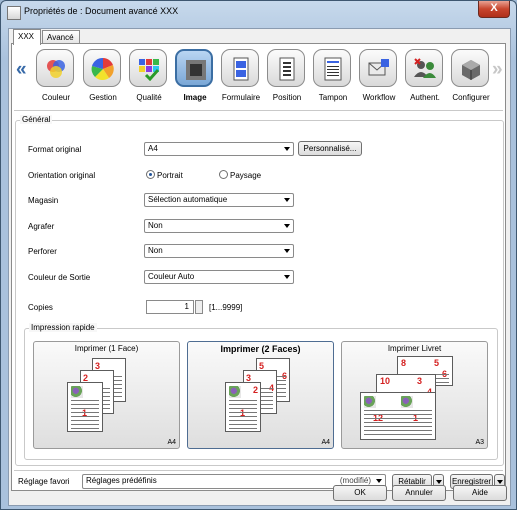  What do you see at coordinates (258, 12) in the screenshot?
I see `title-bar: Propriétés de : Document avancé XXX X` at bounding box center [258, 12].